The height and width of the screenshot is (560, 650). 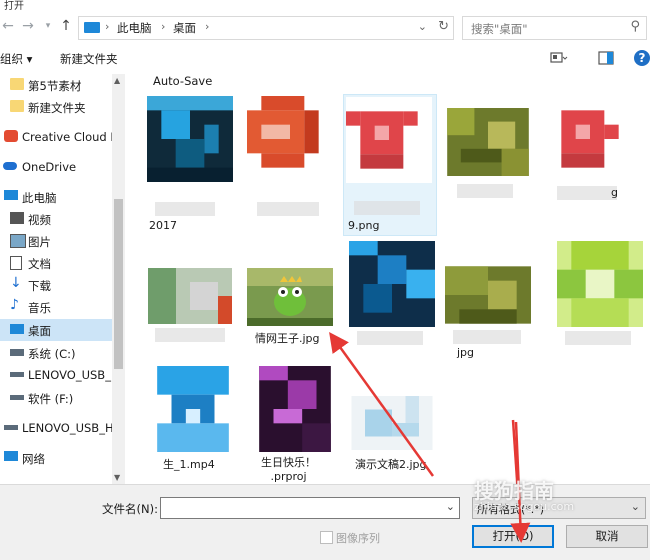 I want to click on title-bar: 打开, so click(x=325, y=6).